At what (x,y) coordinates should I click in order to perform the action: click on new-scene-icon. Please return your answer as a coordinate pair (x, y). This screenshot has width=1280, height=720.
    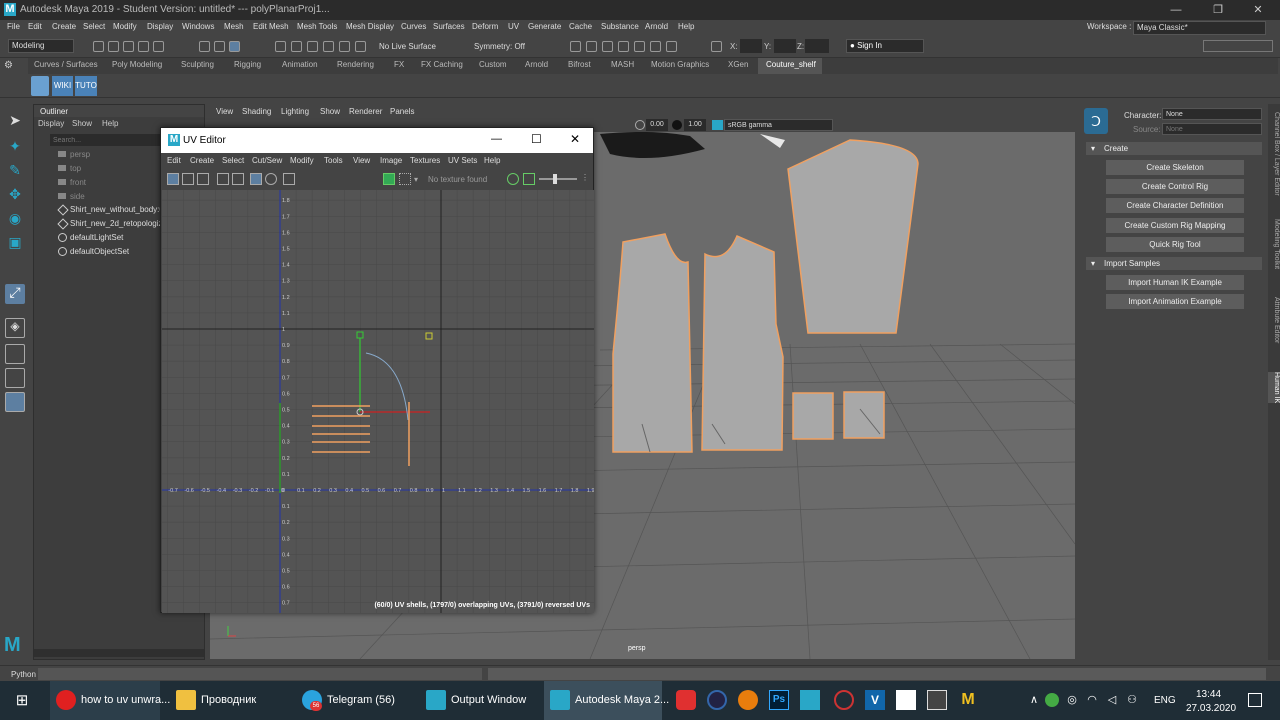
    Looking at the image, I should click on (98, 46).